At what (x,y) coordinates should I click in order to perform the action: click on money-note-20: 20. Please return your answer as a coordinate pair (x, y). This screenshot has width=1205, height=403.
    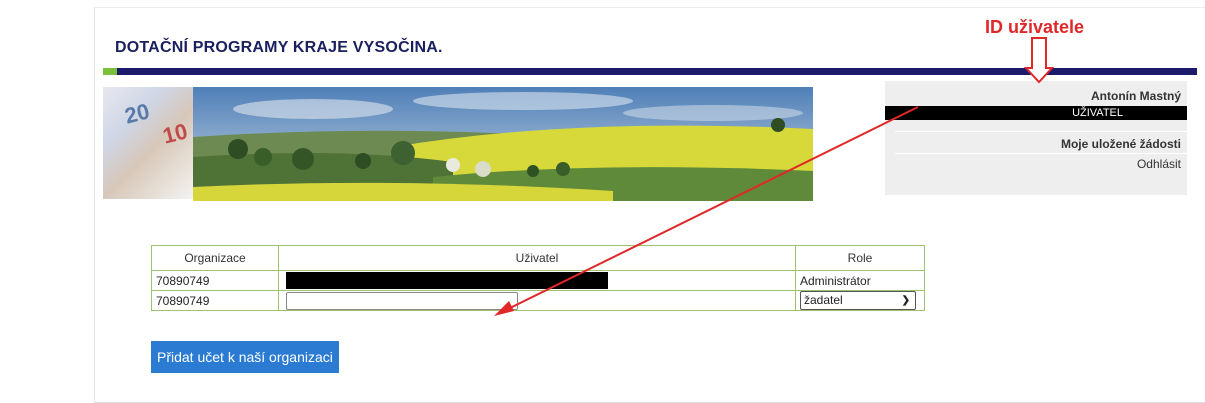
    Looking at the image, I should click on (137, 113).